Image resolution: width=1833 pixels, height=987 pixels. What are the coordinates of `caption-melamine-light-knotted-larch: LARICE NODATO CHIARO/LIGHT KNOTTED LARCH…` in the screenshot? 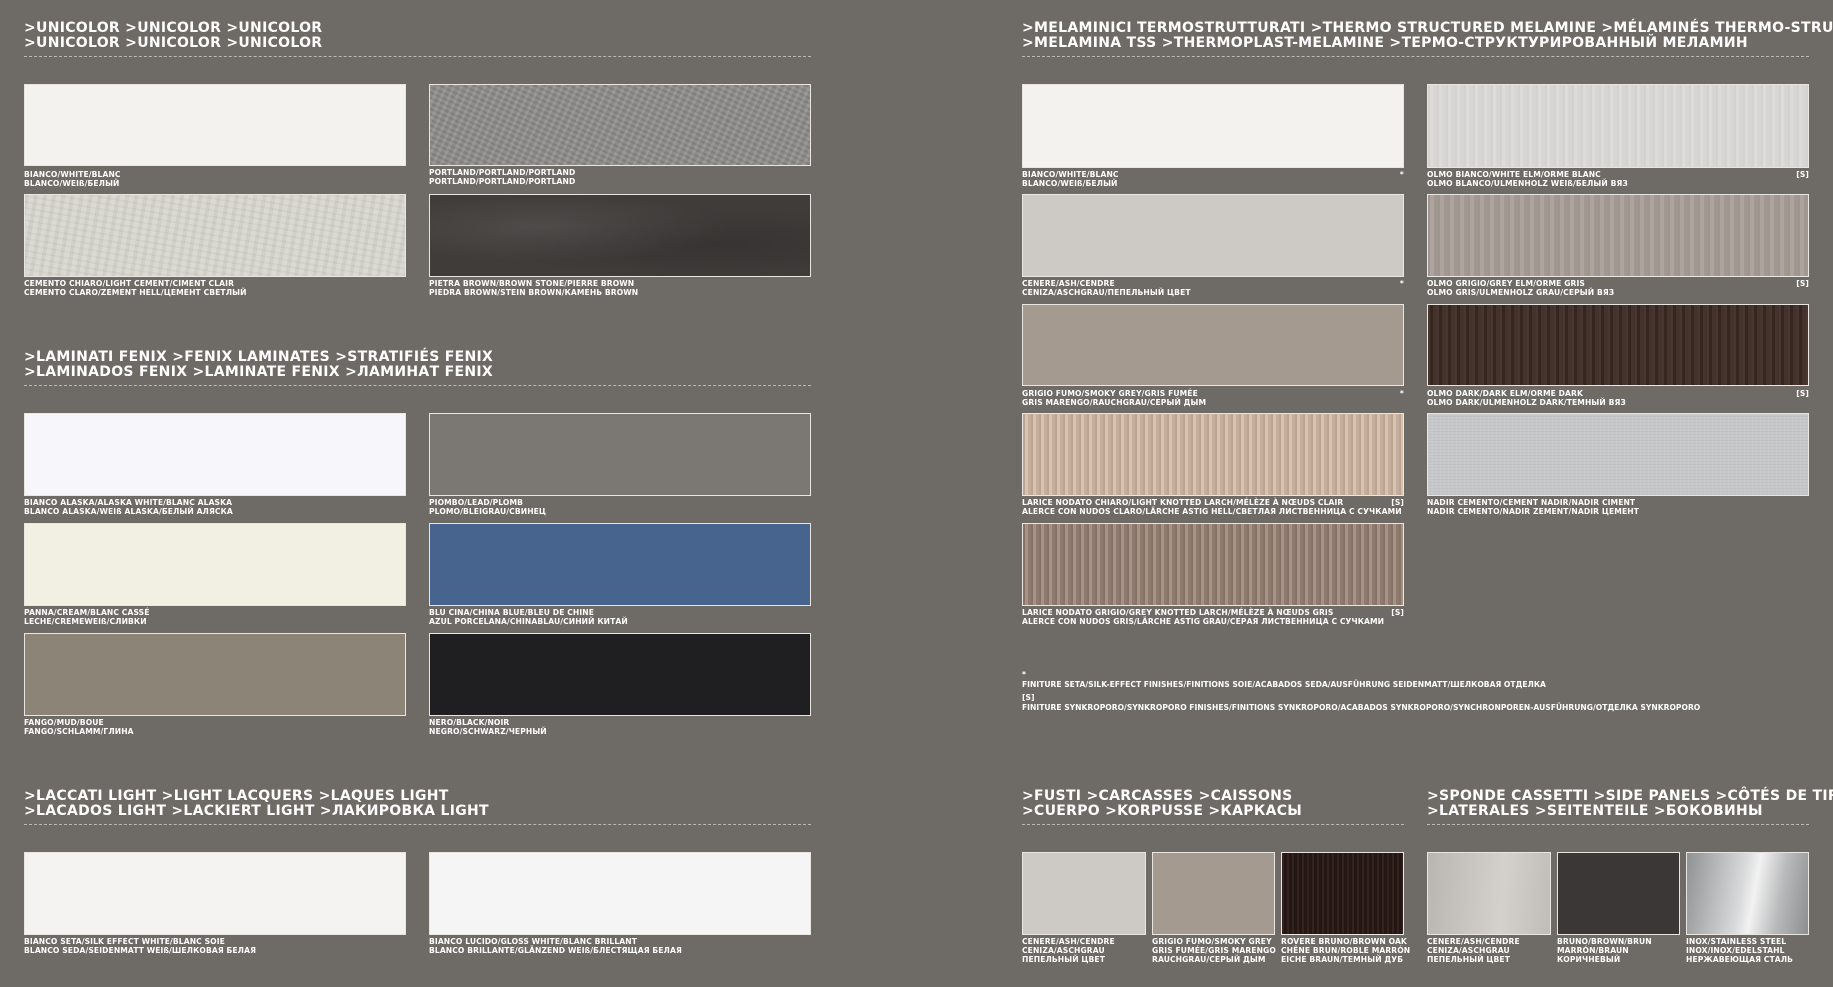 It's located at (1213, 507).